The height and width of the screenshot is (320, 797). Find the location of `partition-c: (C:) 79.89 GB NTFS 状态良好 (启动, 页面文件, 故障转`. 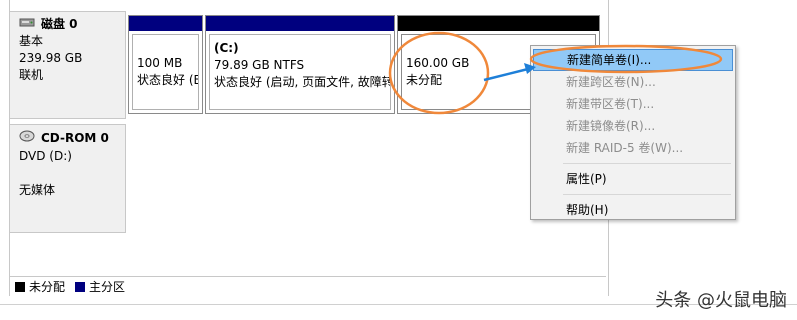

partition-c: (C:) 79.89 GB NTFS 状态良好 (启动, 页面文件, 故障转 is located at coordinates (300, 64).